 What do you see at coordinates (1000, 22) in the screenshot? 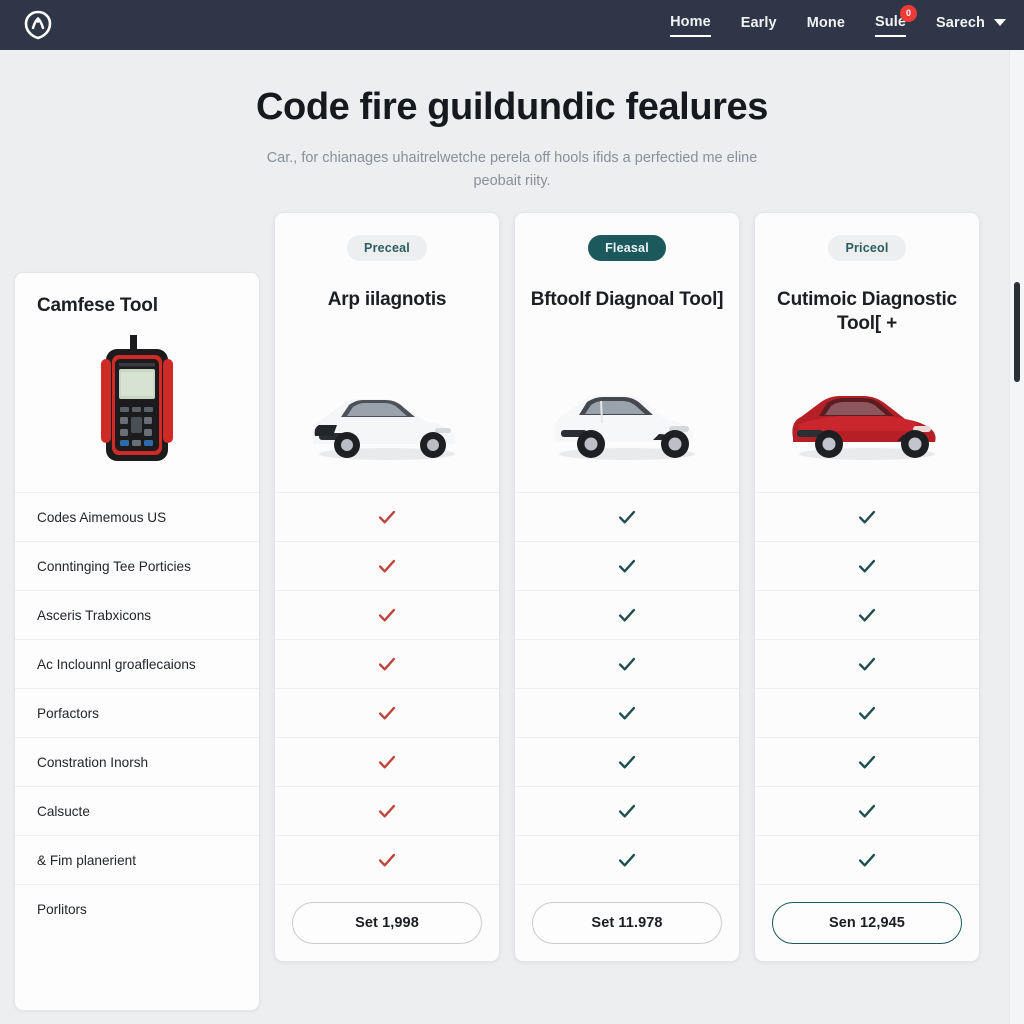
I see `chevron-down-icon` at bounding box center [1000, 22].